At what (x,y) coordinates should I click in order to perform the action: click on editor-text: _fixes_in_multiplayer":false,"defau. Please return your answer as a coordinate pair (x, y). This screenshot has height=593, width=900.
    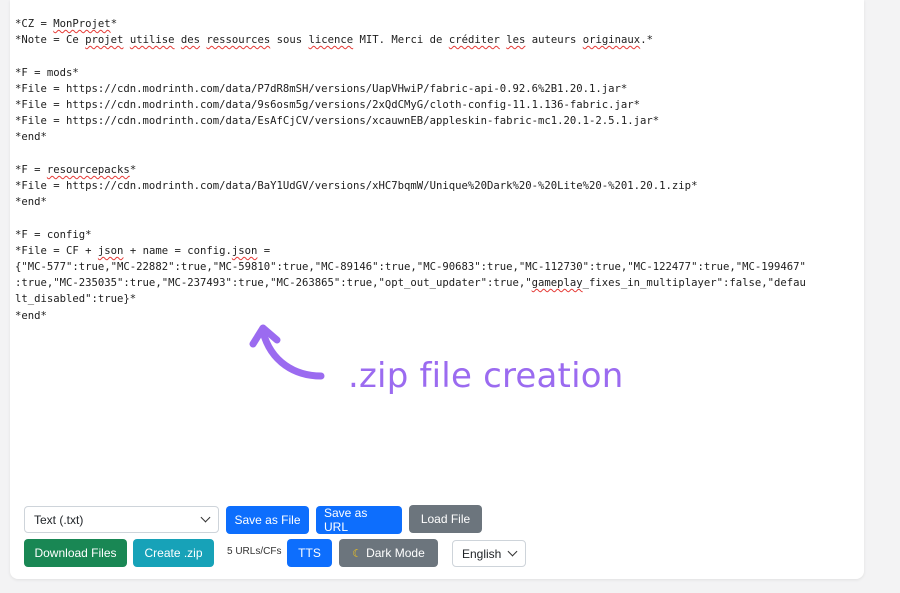
    Looking at the image, I should click on (694, 283).